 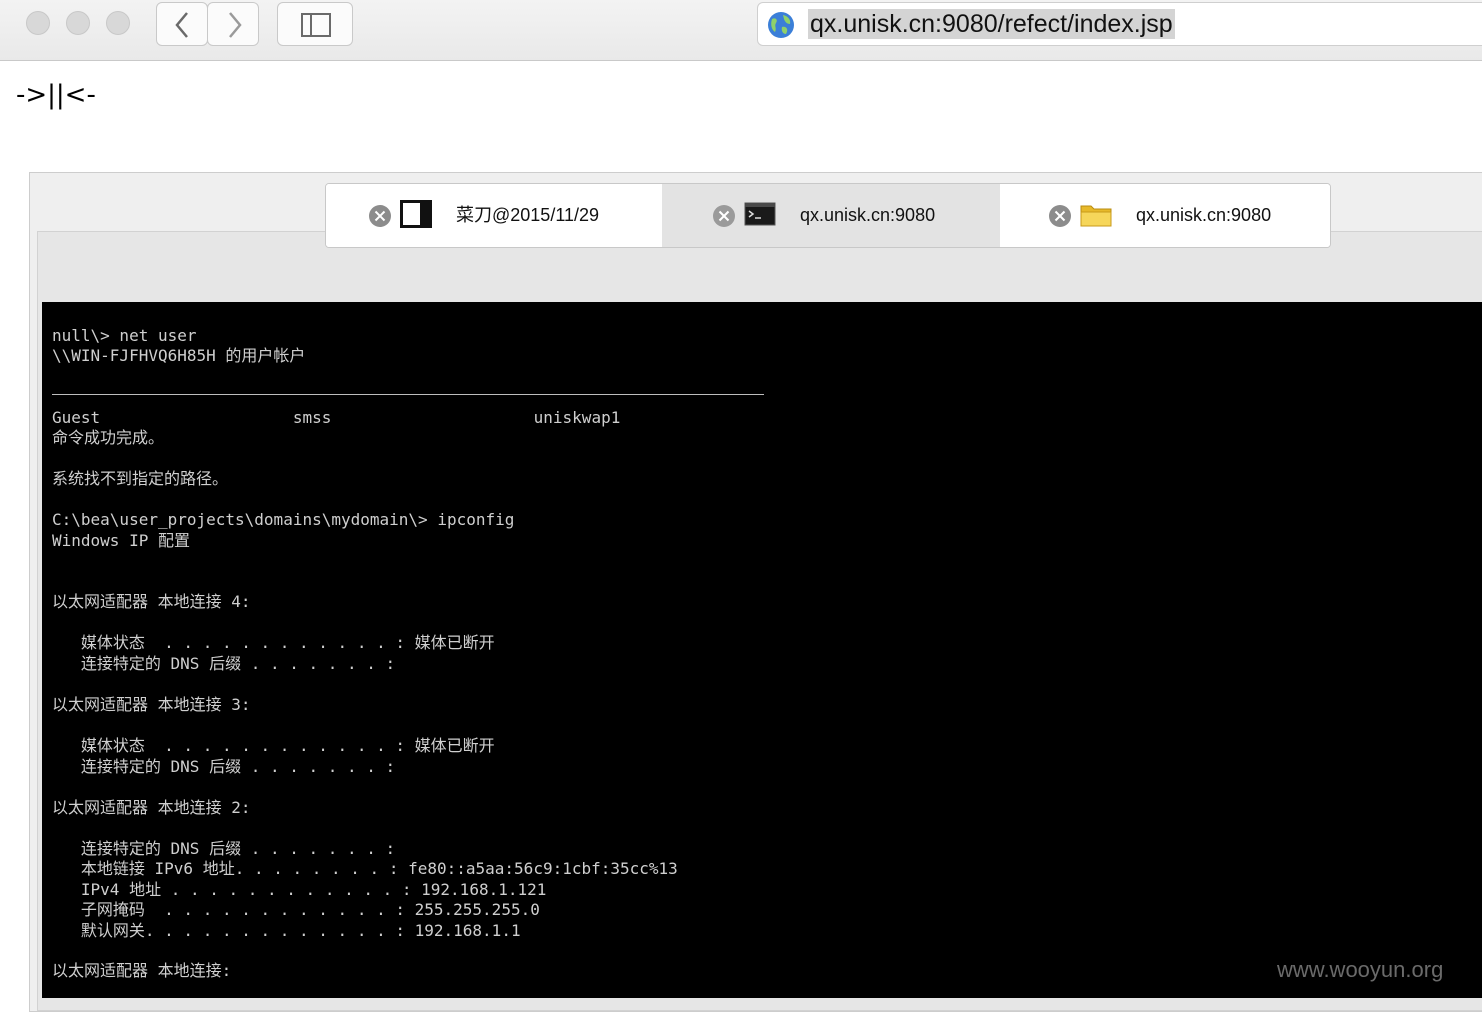 I want to click on back-button, so click(x=182, y=24).